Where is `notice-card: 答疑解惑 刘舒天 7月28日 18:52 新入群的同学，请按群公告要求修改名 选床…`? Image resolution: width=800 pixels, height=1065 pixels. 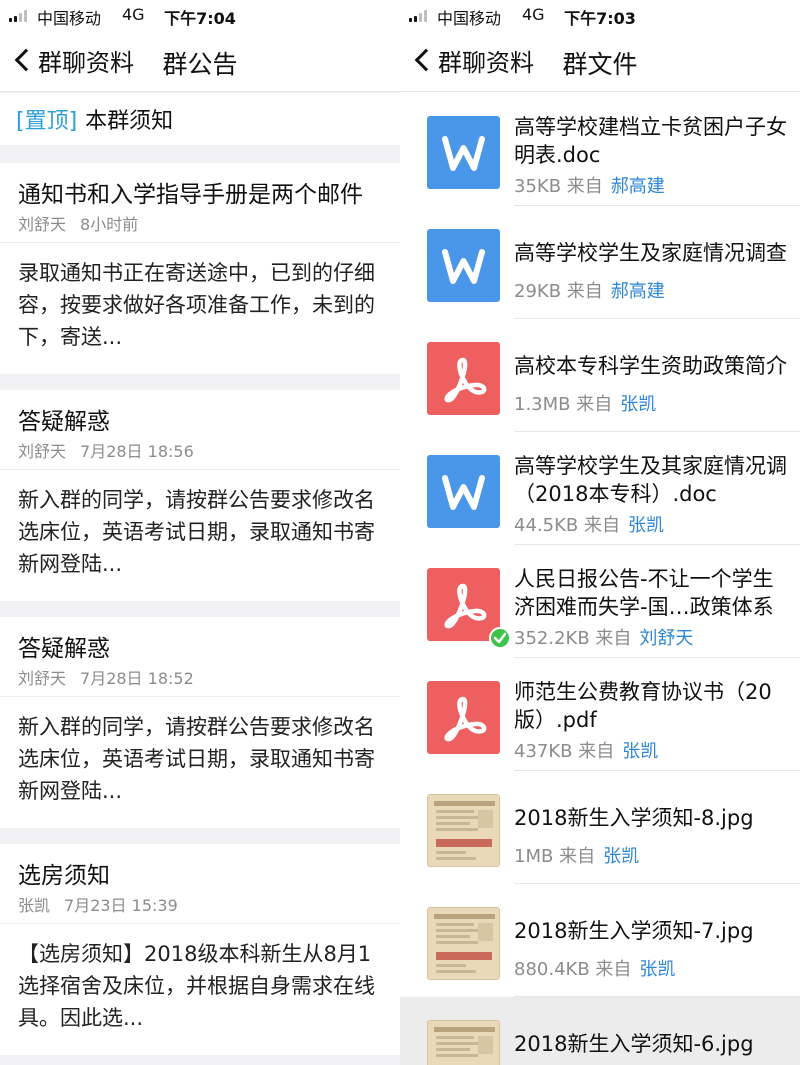 notice-card: 答疑解惑 刘舒天 7月28日 18:52 新入群的同学，请按群公告要求修改名 选床… is located at coordinates (200, 722).